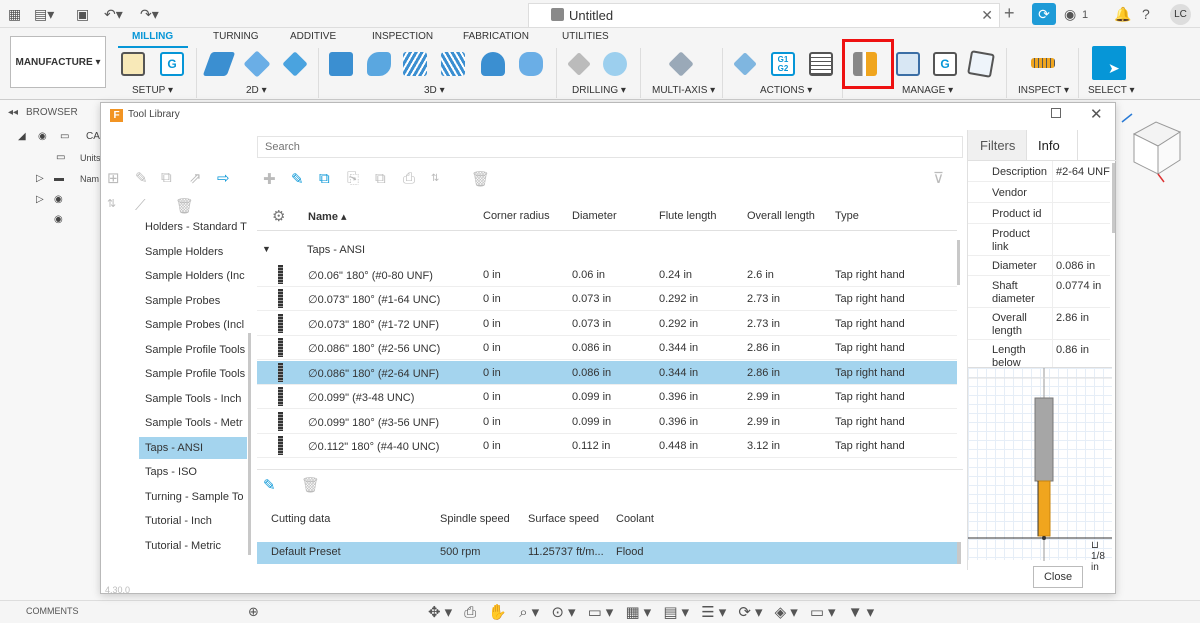  I want to click on collapse-group-icon: ▼, so click(266, 249).